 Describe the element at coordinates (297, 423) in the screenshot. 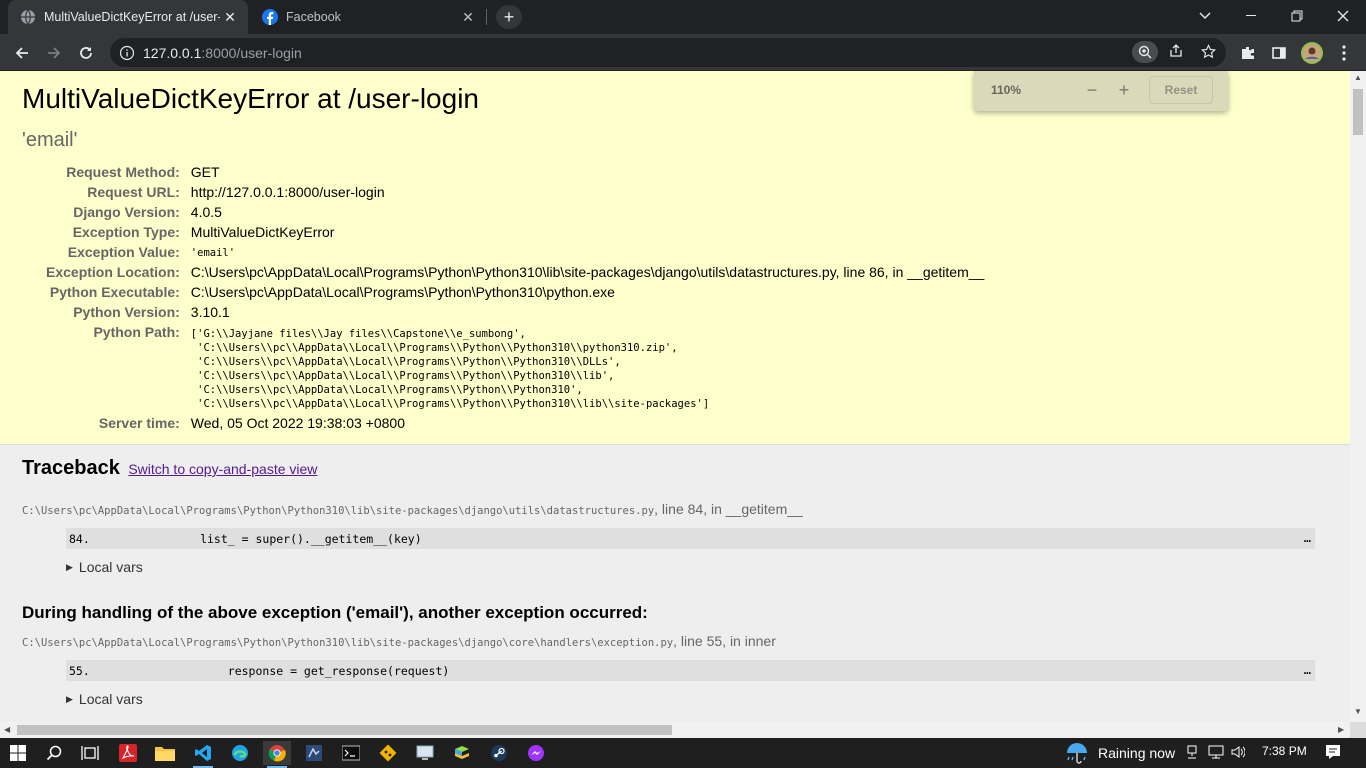

I see `meta-value: Wed, 05 Oct 2022 19:38:03 +0800` at that location.